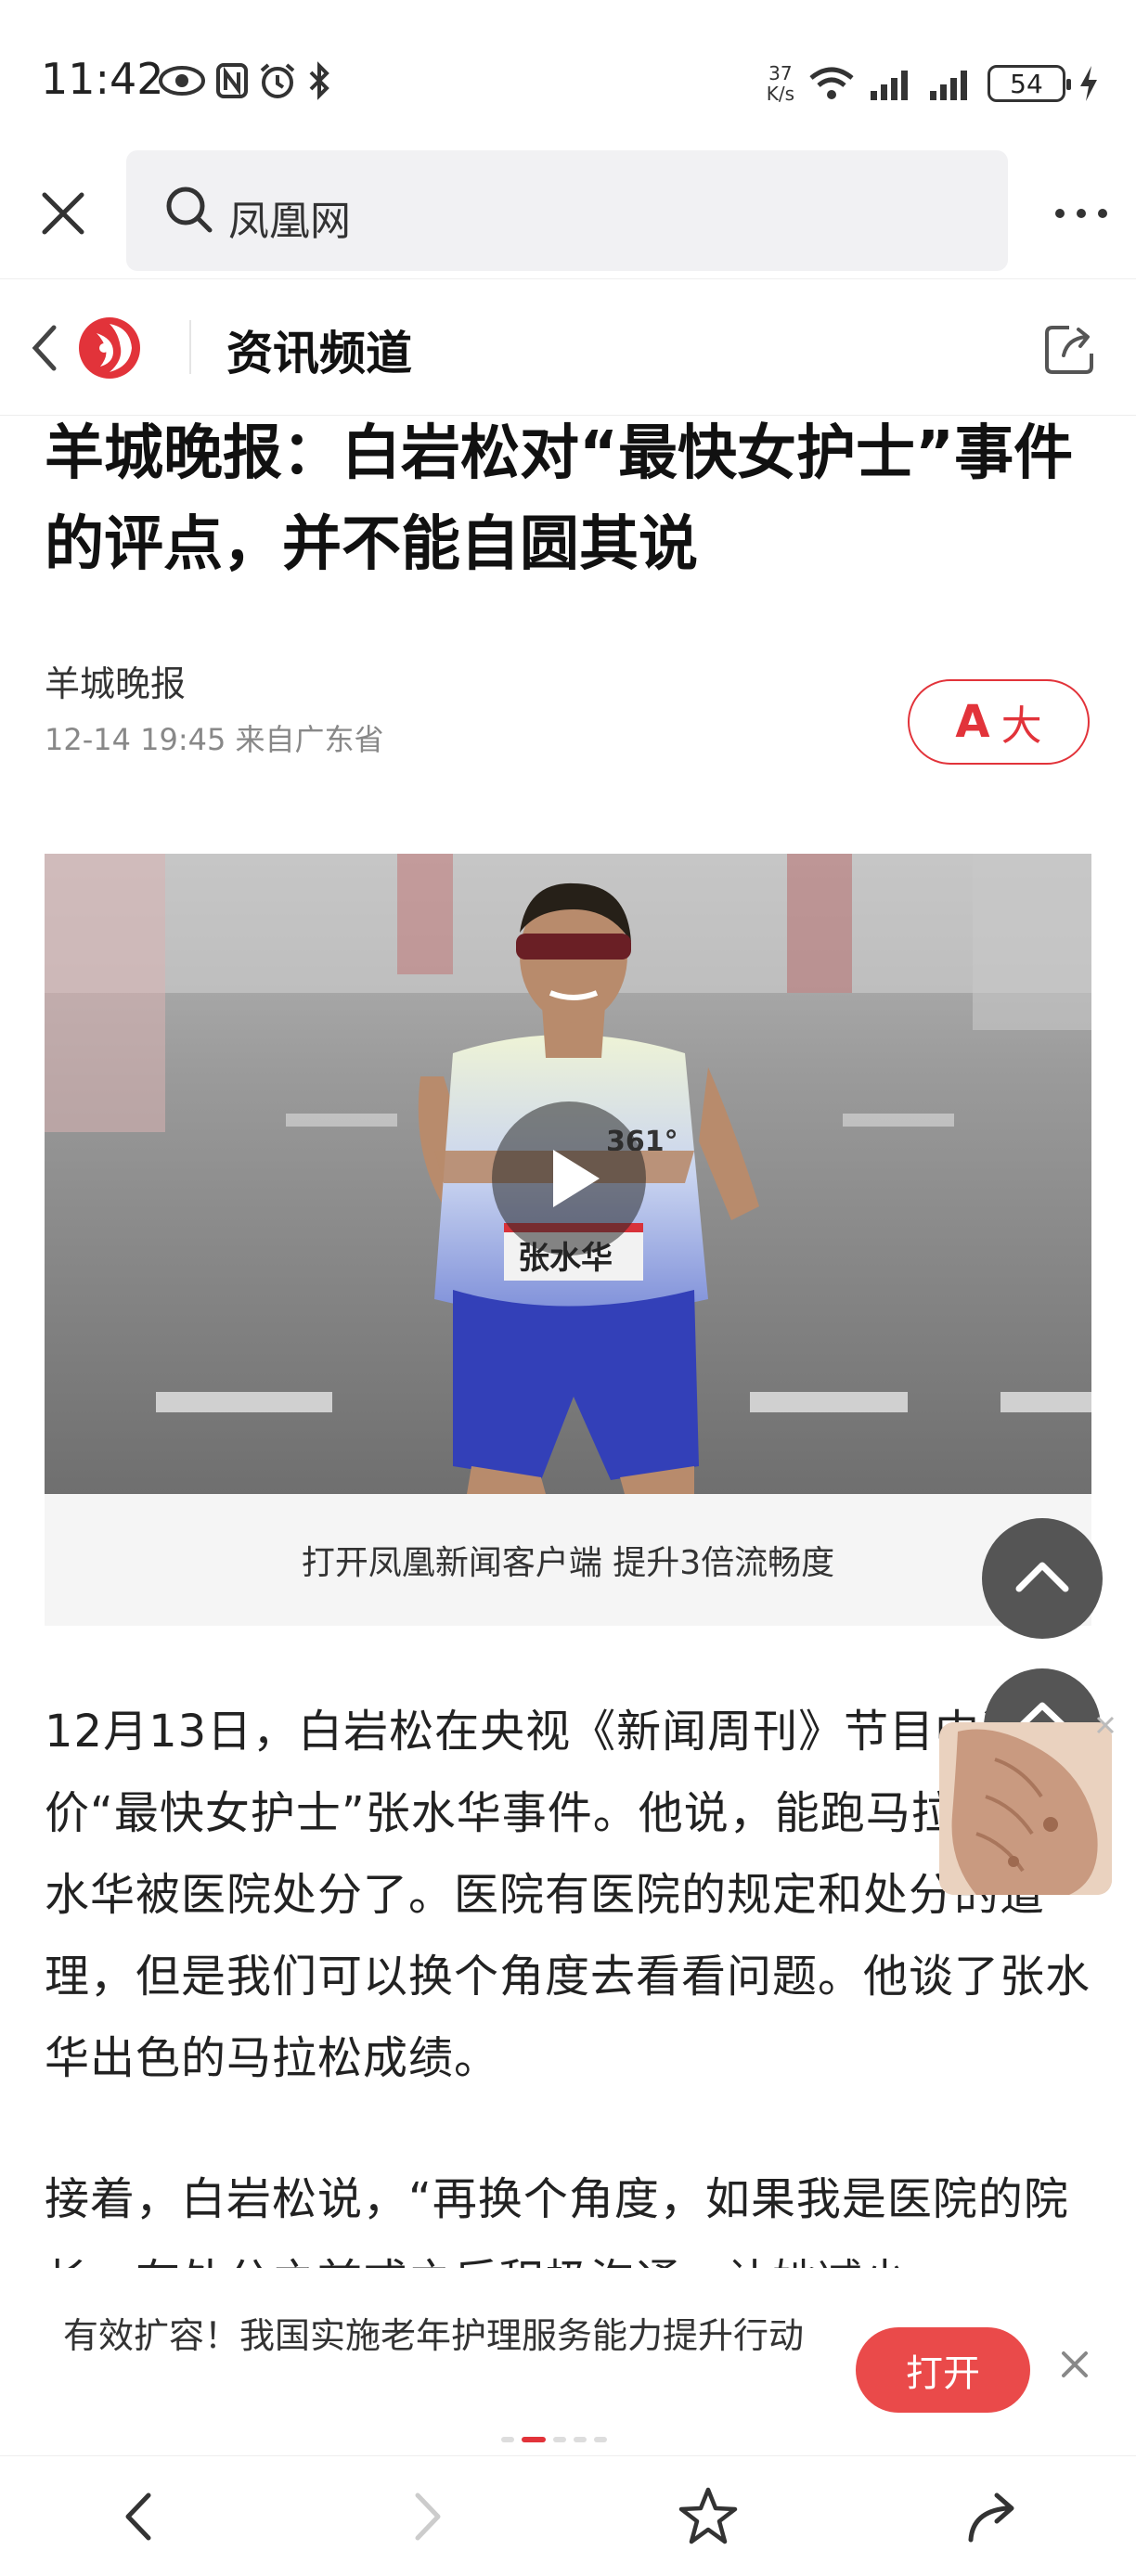 This screenshot has height=2576, width=1136. I want to click on browser-bottom-nav, so click(568, 2515).